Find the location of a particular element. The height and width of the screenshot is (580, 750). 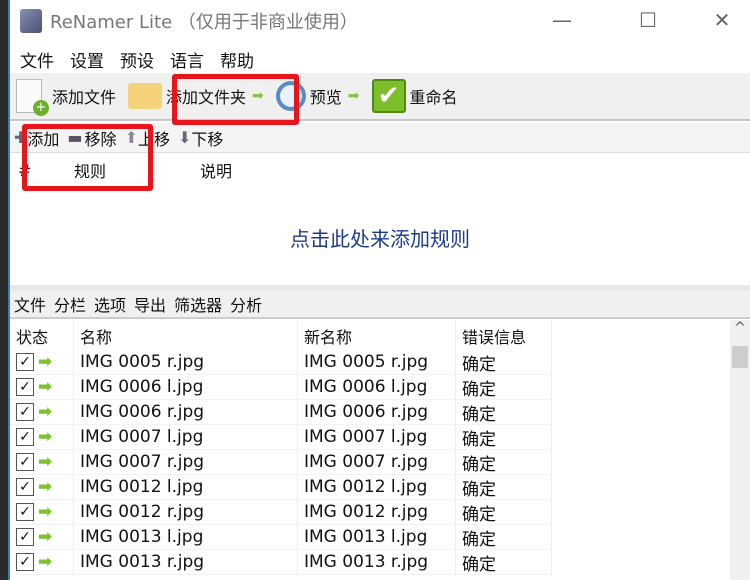

file-row: ✓ ➡ IMG 0006 r.jpg IMG 0006 r.jpg 确定 is located at coordinates (370, 412).